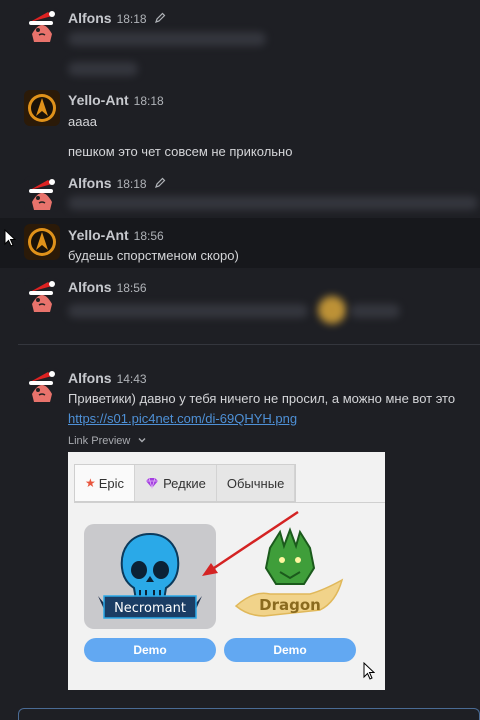 This screenshot has width=480, height=720. What do you see at coordinates (249, 344) in the screenshot?
I see `date-divider` at bounding box center [249, 344].